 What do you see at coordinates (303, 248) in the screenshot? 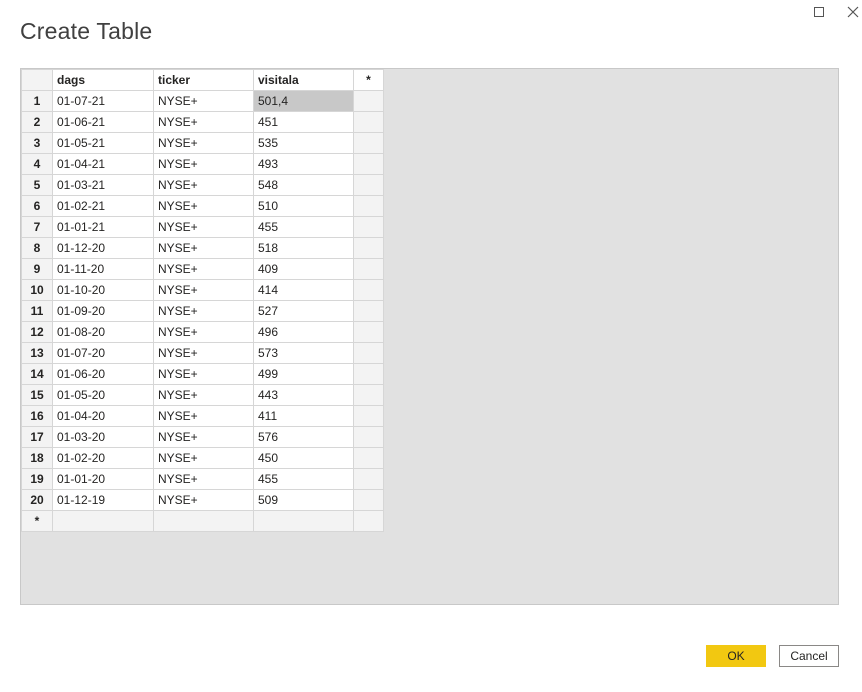
I see `cell-visitala: 518` at bounding box center [303, 248].